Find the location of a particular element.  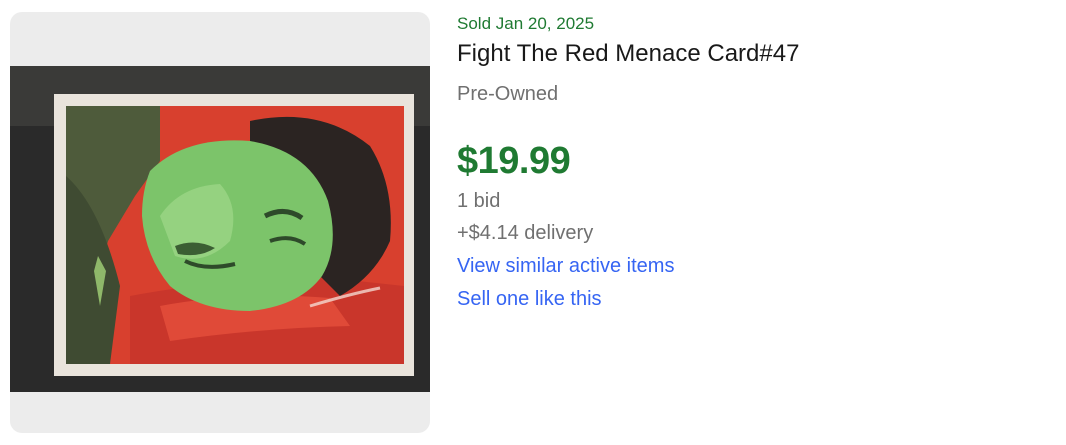

item-condition: Pre-Owned is located at coordinates (508, 94).